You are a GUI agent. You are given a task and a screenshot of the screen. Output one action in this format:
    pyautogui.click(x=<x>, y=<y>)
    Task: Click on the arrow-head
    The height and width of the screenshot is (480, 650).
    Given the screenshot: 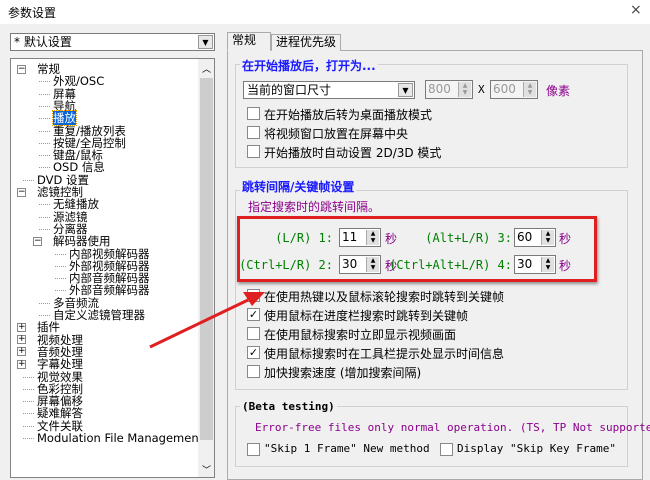 What is the action you would take?
    pyautogui.click(x=254, y=299)
    